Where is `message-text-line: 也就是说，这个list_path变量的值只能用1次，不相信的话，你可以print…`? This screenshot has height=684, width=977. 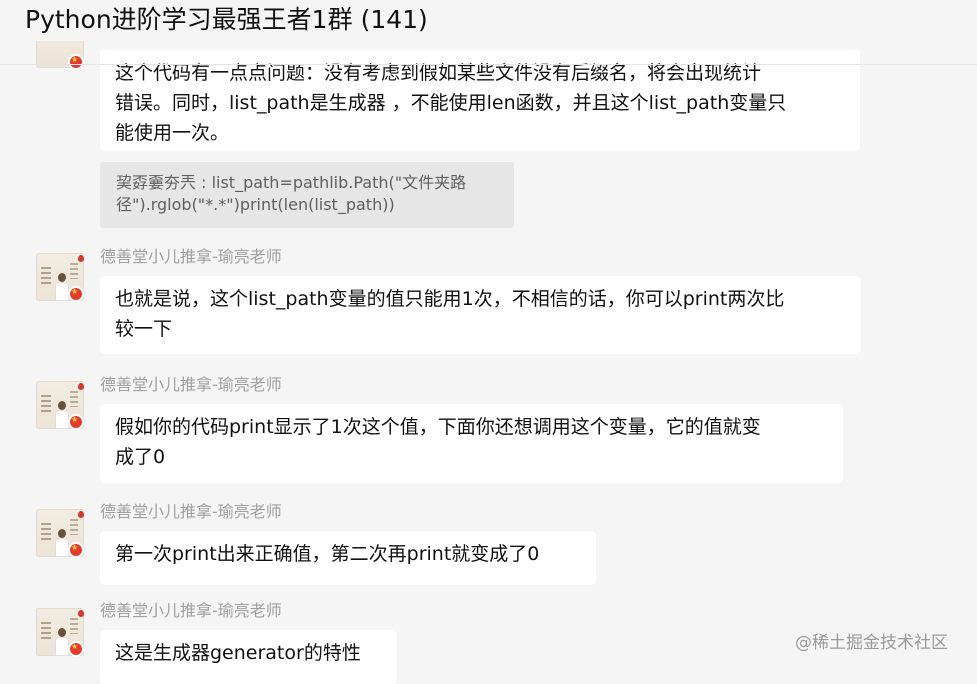
message-text-line: 也就是说，这个list_path变量的值只能用1次，不相信的话，你可以print… is located at coordinates (450, 299).